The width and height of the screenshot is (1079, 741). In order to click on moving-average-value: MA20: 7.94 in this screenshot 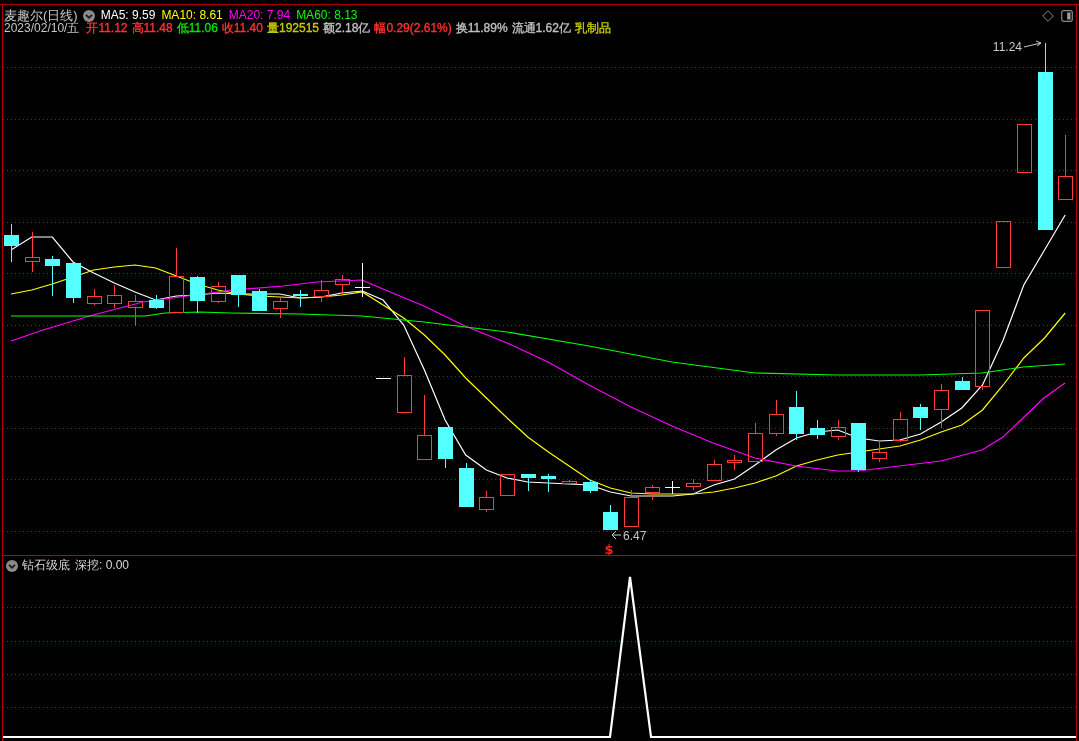, I will do `click(259, 15)`.